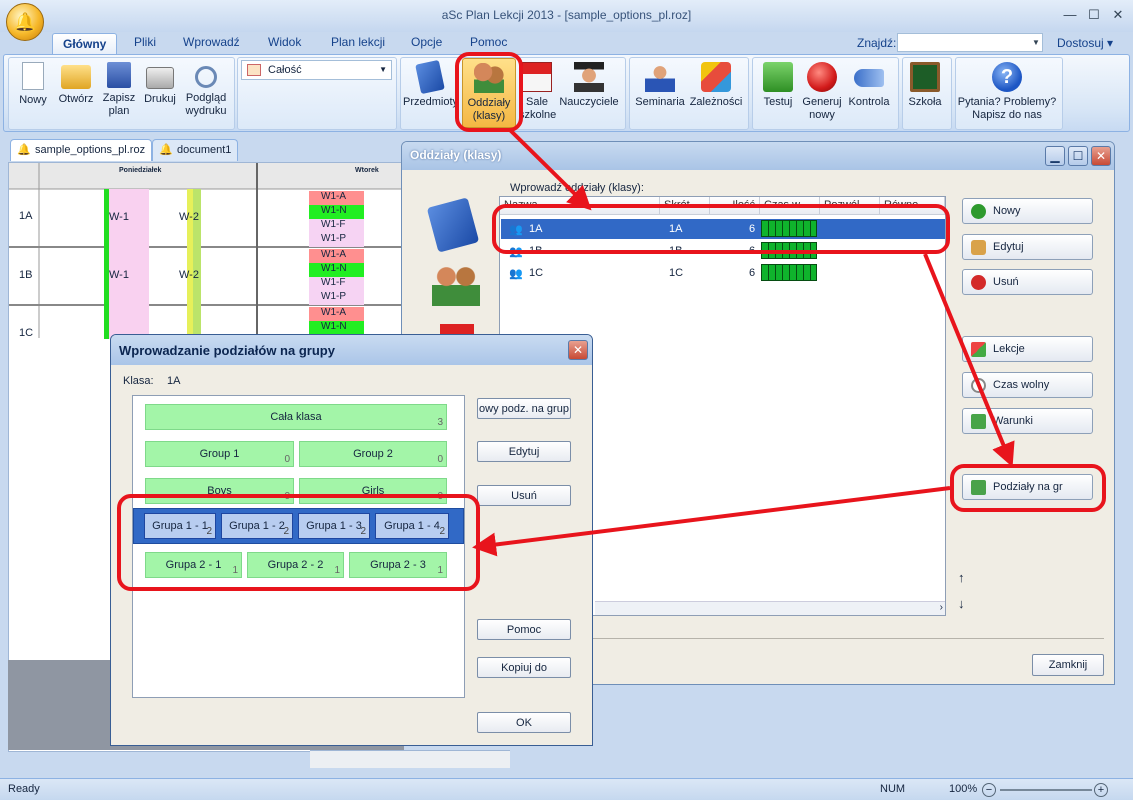 This screenshot has height=800, width=1133. Describe the element at coordinates (25, 22) in the screenshot. I see `app-menu-button: 🔔` at that location.